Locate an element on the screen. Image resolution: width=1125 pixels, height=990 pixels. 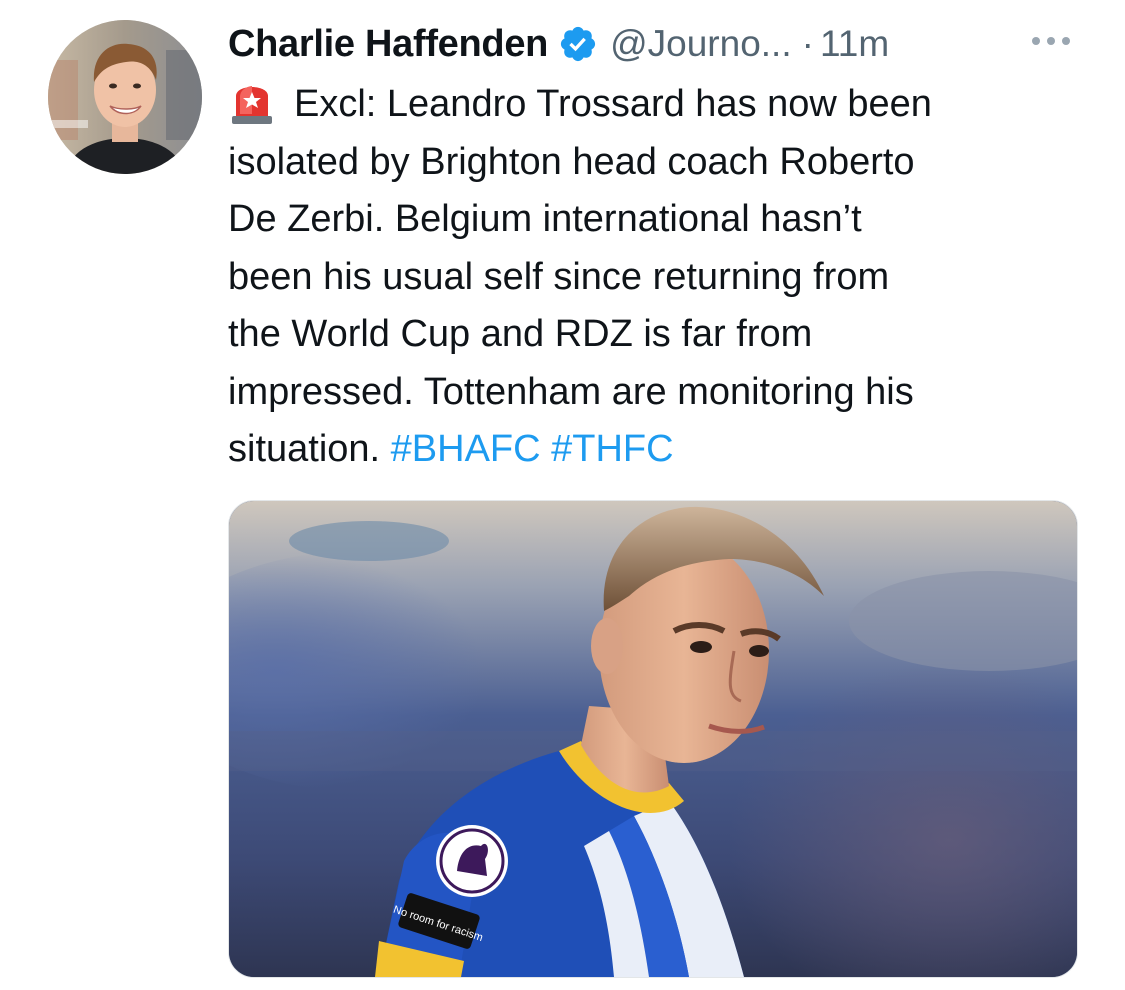
hashtag-link-thfc: #THFC is located at coordinates (612, 449).